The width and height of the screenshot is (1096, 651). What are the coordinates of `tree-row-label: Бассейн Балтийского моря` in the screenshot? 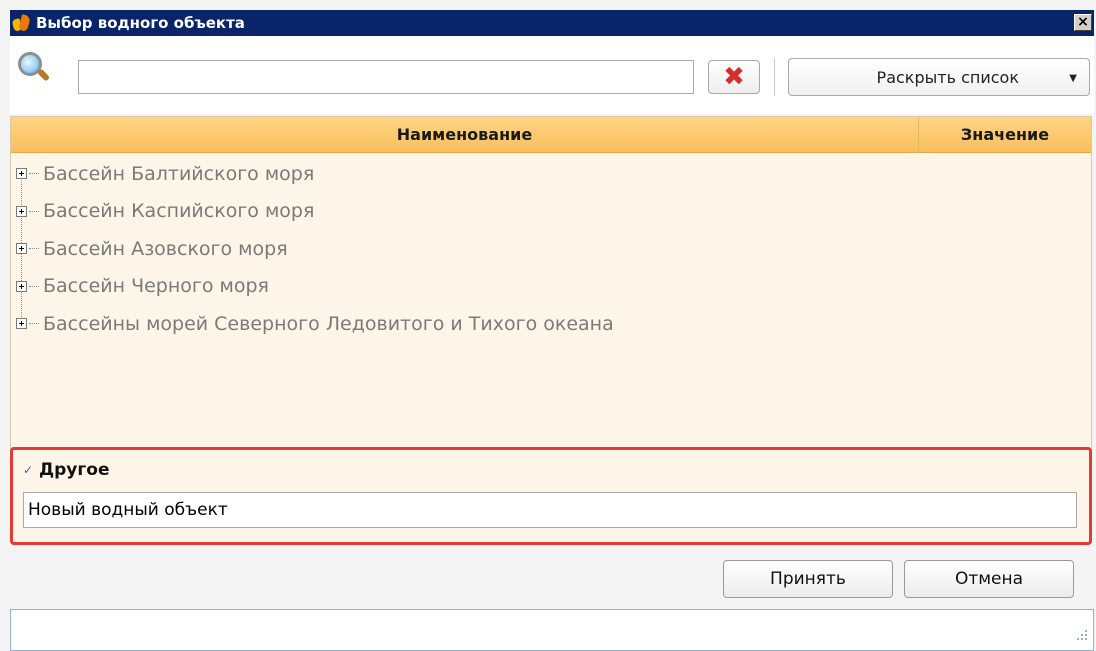 It's located at (179, 173).